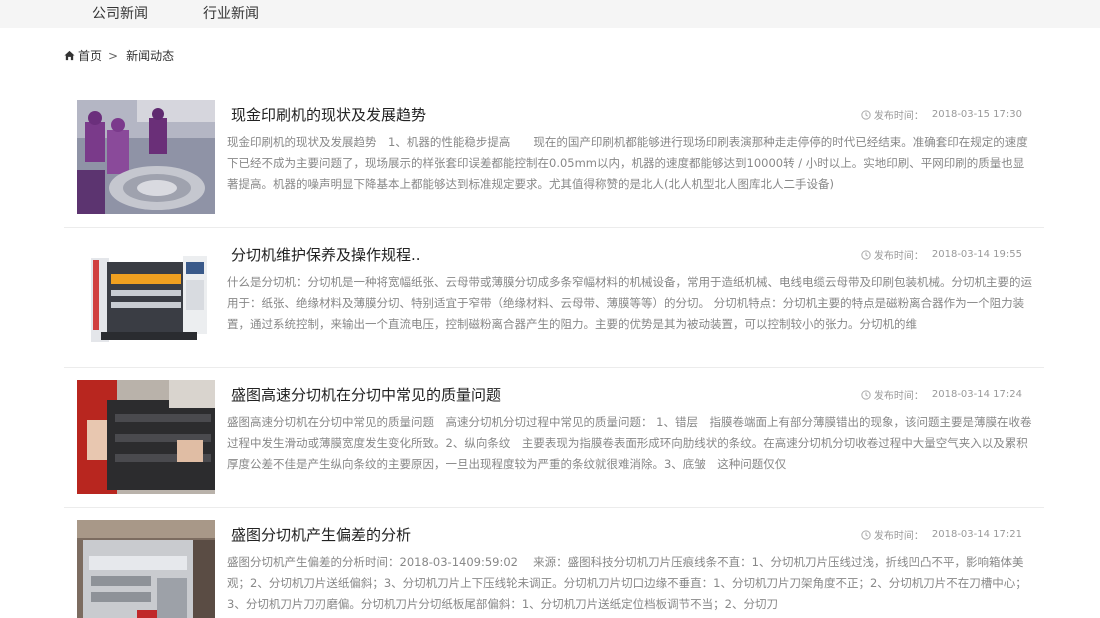  Describe the element at coordinates (366, 394) in the screenshot. I see `news-title: 盛图高速分切机在分切中常见的质量问题` at that location.